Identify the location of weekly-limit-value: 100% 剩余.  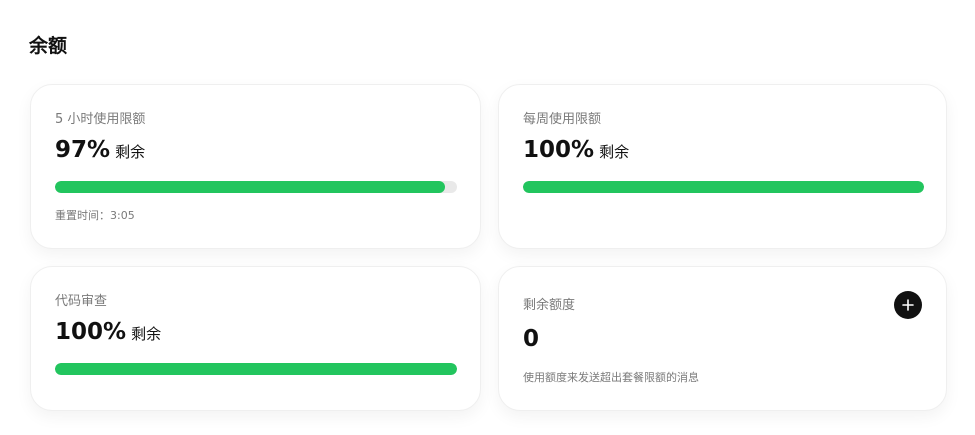
(576, 150).